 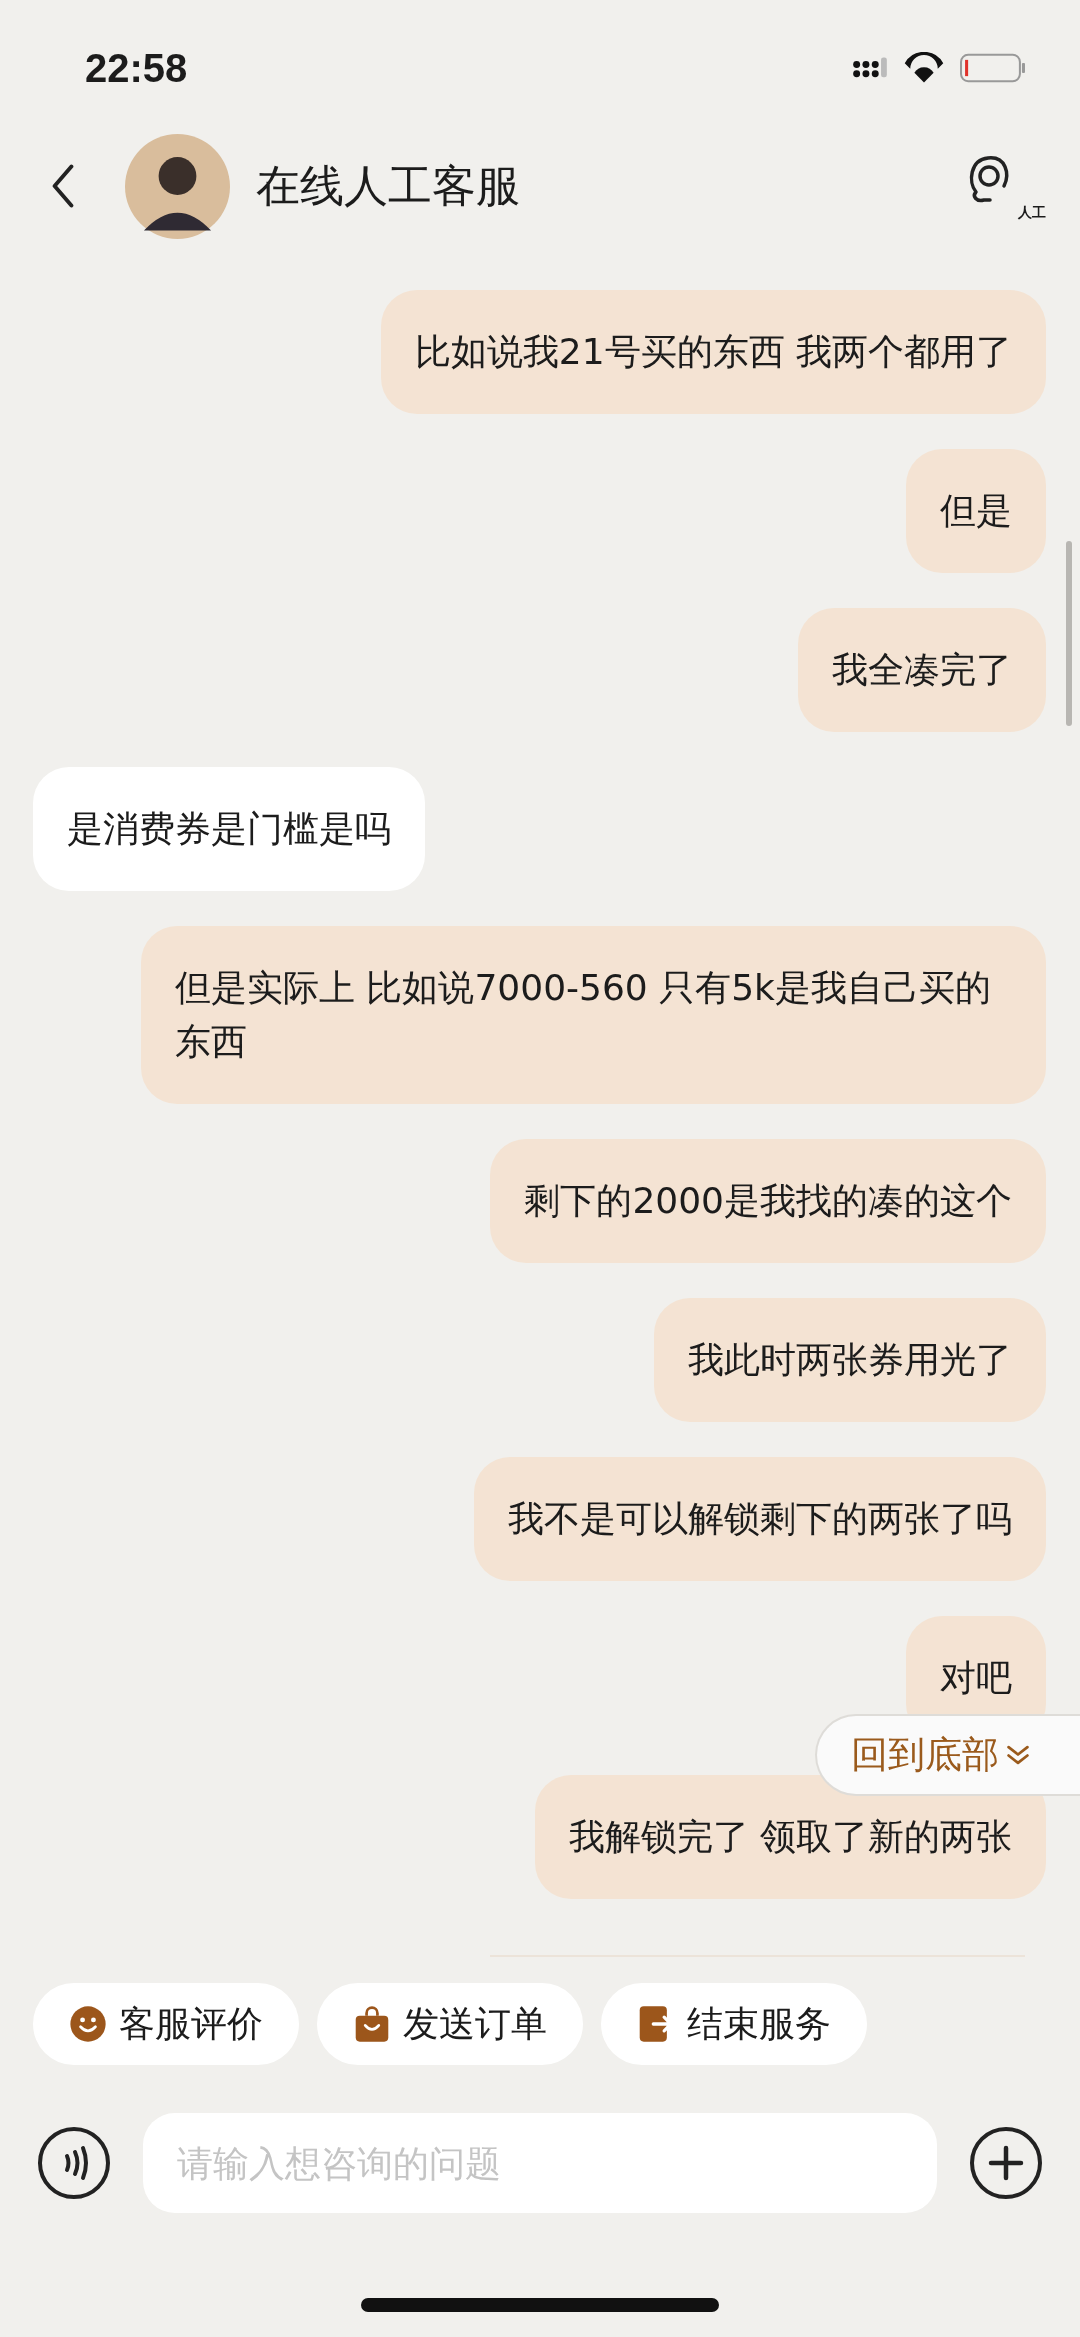 What do you see at coordinates (1006, 2163) in the screenshot?
I see `add-icon` at bounding box center [1006, 2163].